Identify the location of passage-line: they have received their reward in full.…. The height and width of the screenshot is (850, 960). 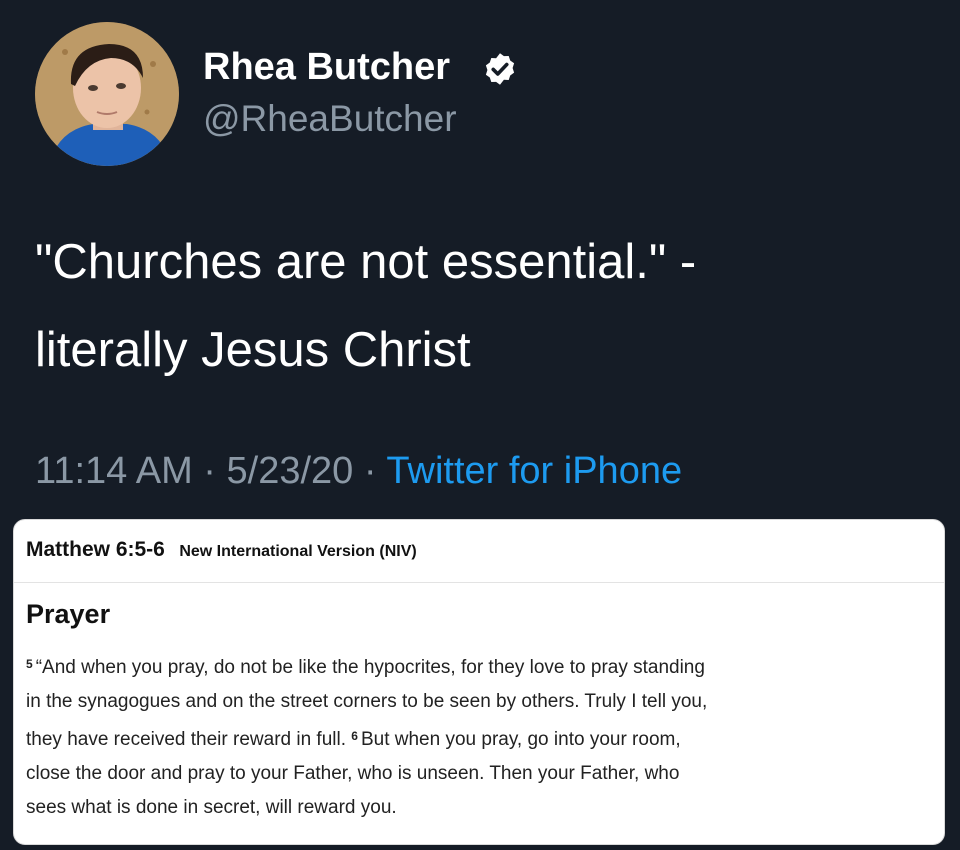
(478, 738).